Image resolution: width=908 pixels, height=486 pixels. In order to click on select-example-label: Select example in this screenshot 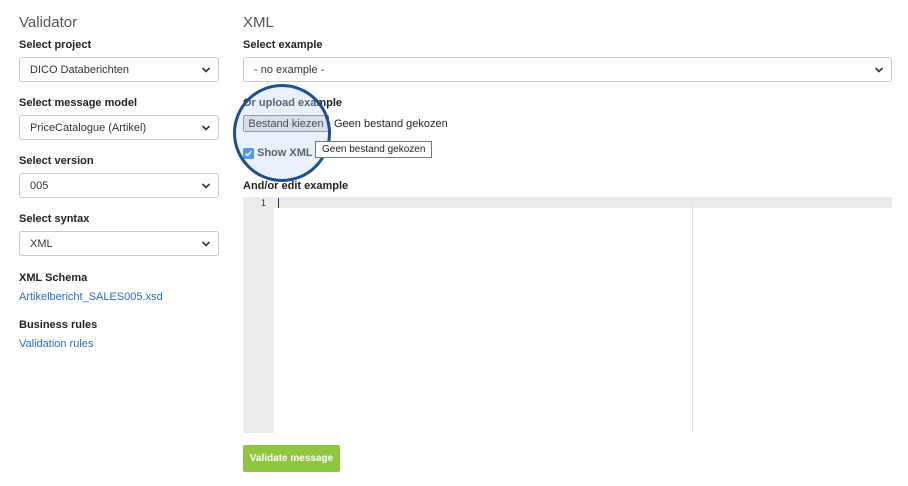, I will do `click(283, 45)`.